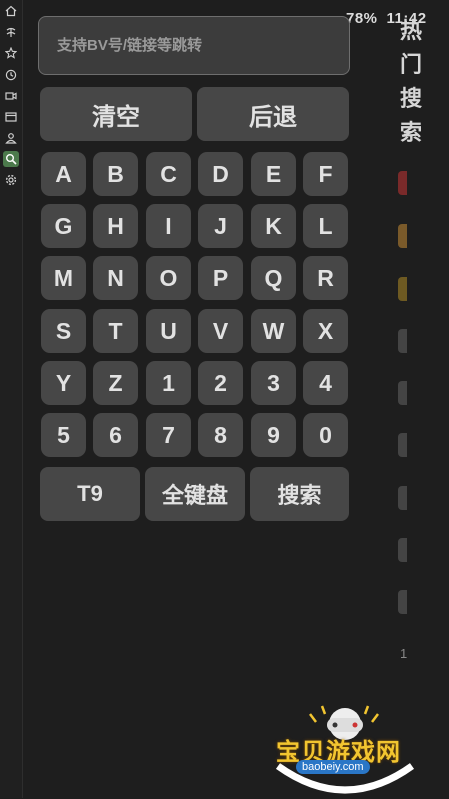 This screenshot has height=799, width=449. Describe the element at coordinates (220, 278) in the screenshot. I see `key-button: P` at that location.